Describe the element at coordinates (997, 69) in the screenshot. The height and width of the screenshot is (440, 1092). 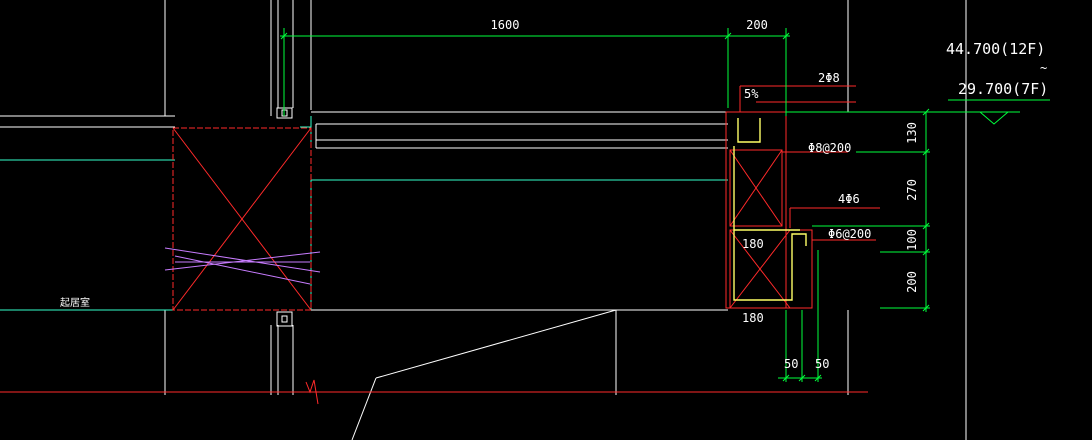
I see `level-text: 44.700(12F) ~ 29.700(7F)` at that location.